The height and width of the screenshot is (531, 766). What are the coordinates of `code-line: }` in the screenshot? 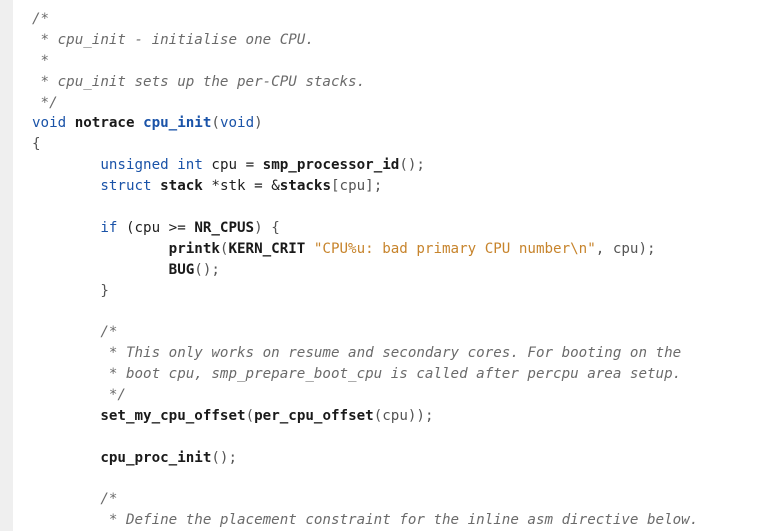 It's located at (365, 291).